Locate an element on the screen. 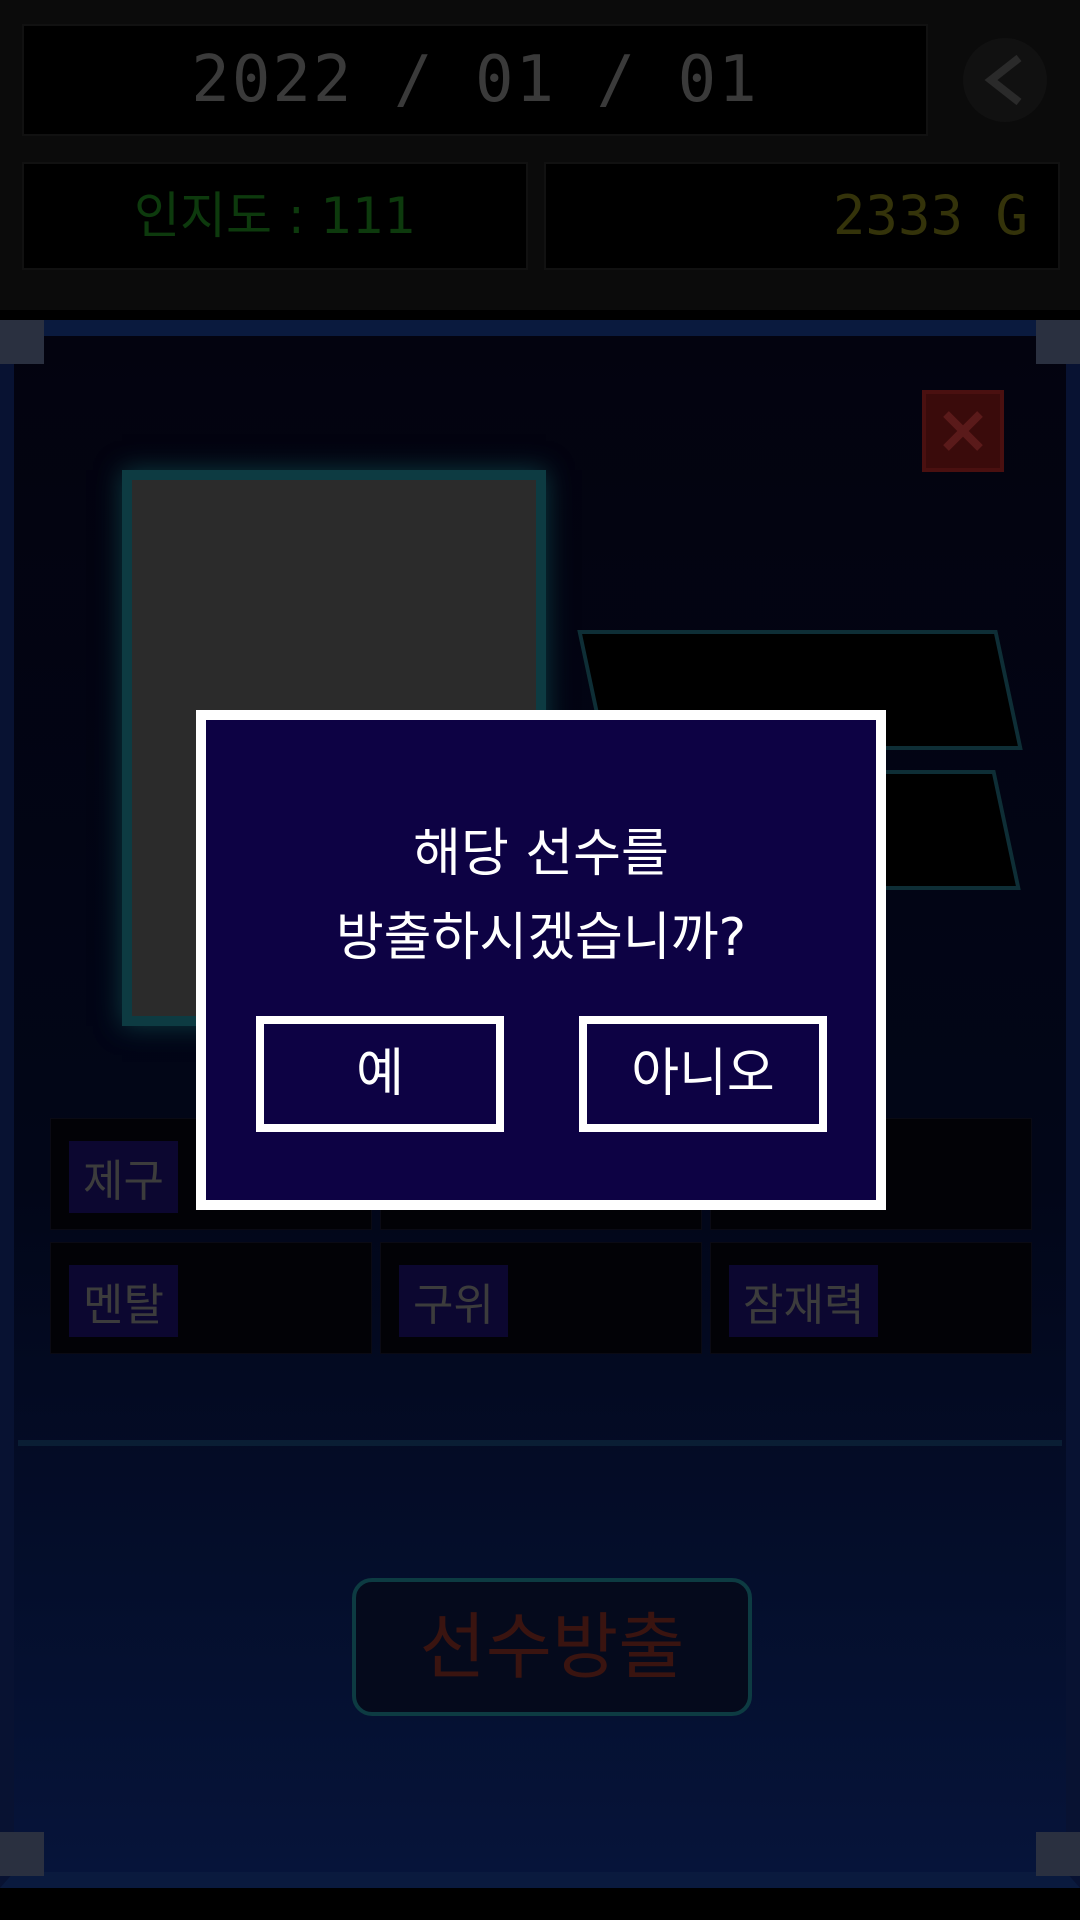  chevron-left-icon is located at coordinates (1003, 80).